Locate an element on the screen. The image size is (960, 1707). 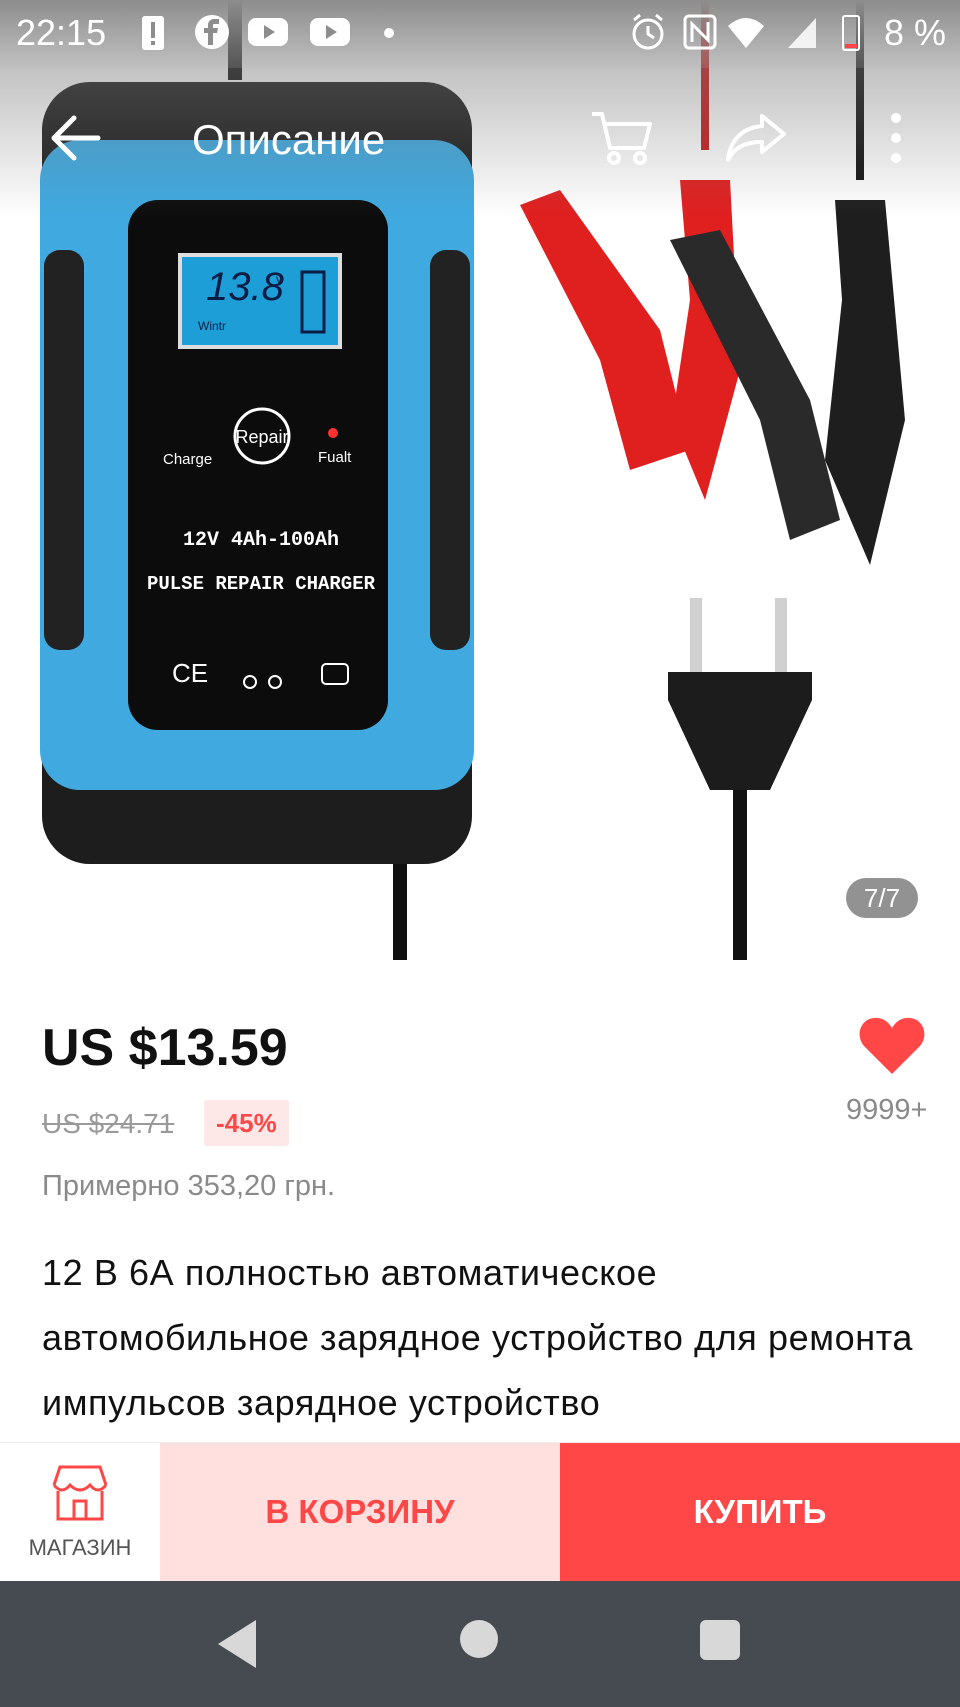
lcd-unit: v is located at coordinates (279, 279).